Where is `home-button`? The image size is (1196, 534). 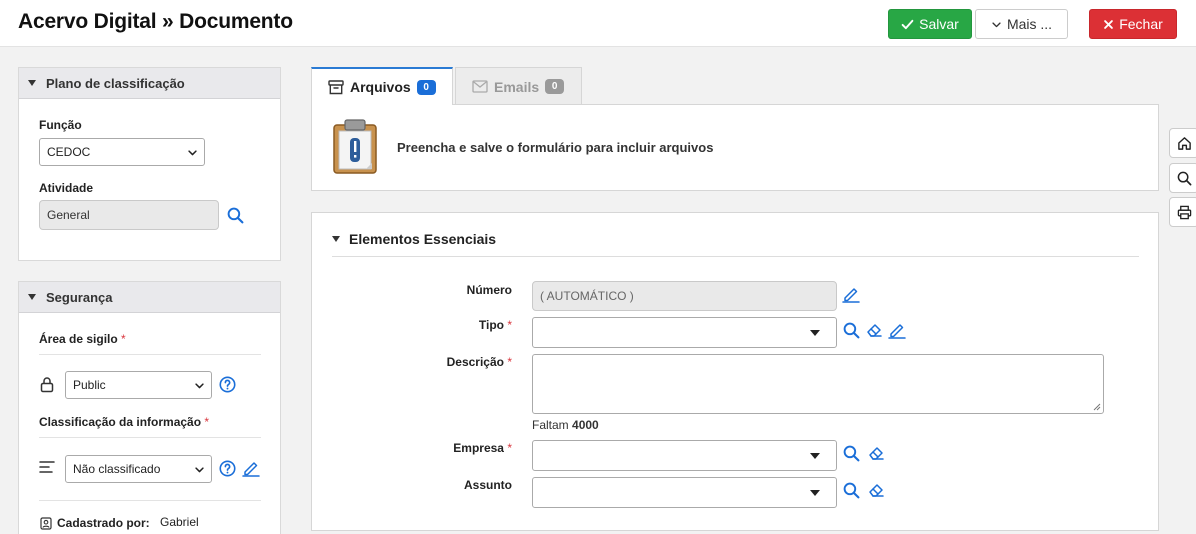 home-button is located at coordinates (1182, 143).